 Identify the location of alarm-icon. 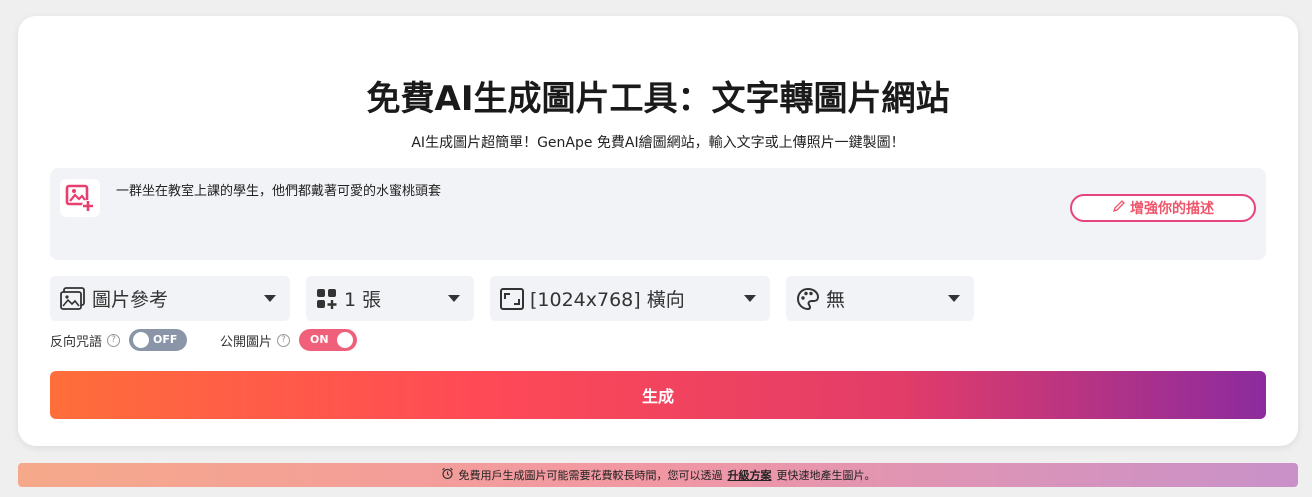
(447, 475).